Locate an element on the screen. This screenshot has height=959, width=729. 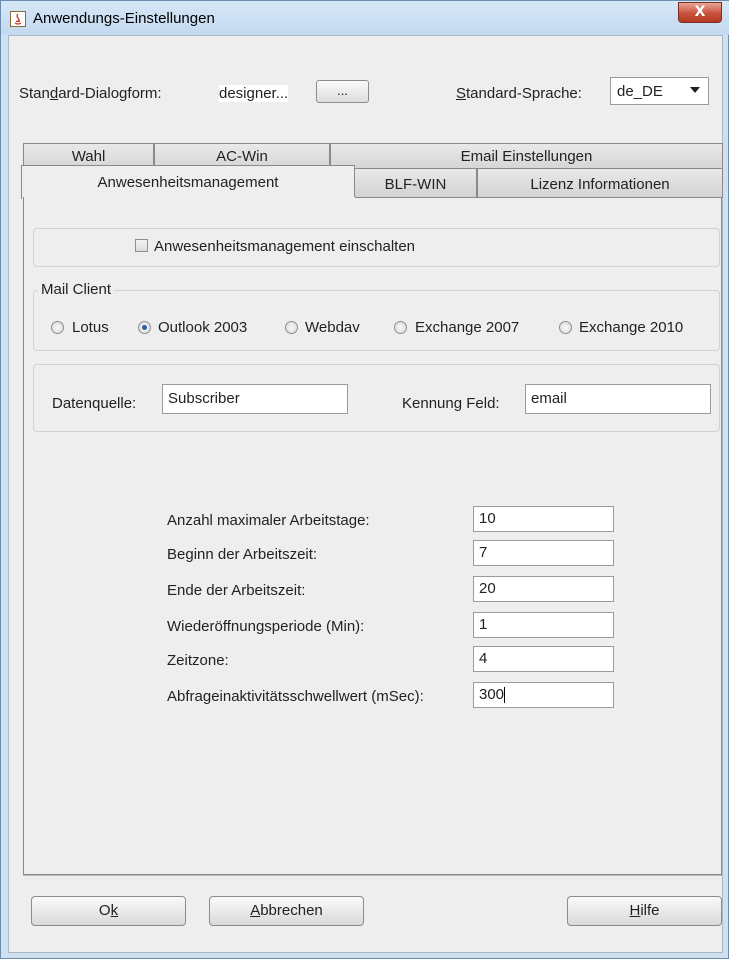
dialog-form-label: Standard-Dialogform: is located at coordinates (90, 93).